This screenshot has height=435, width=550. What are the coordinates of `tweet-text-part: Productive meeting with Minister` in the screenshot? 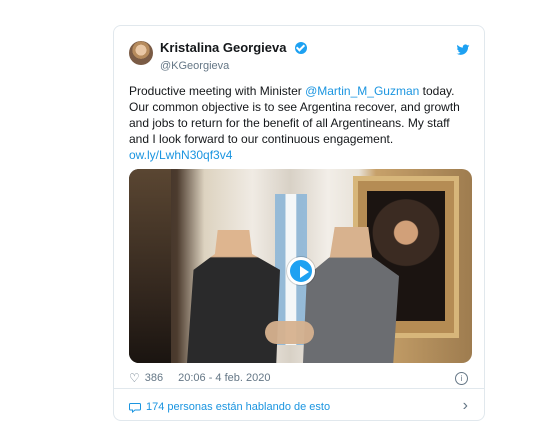 It's located at (217, 91).